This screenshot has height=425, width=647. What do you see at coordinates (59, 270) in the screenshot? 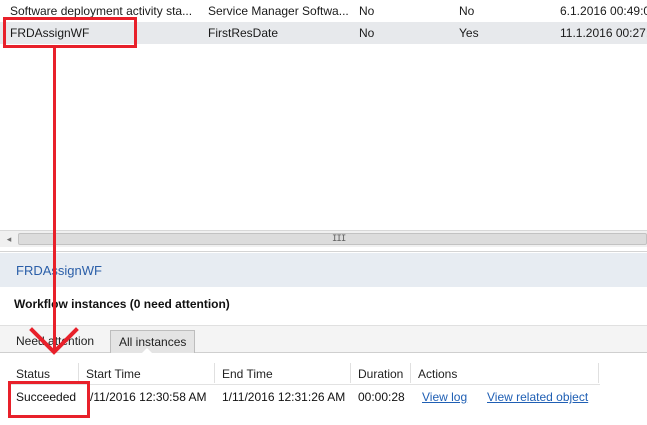
I see `details-title: FRDAssignWF` at bounding box center [59, 270].